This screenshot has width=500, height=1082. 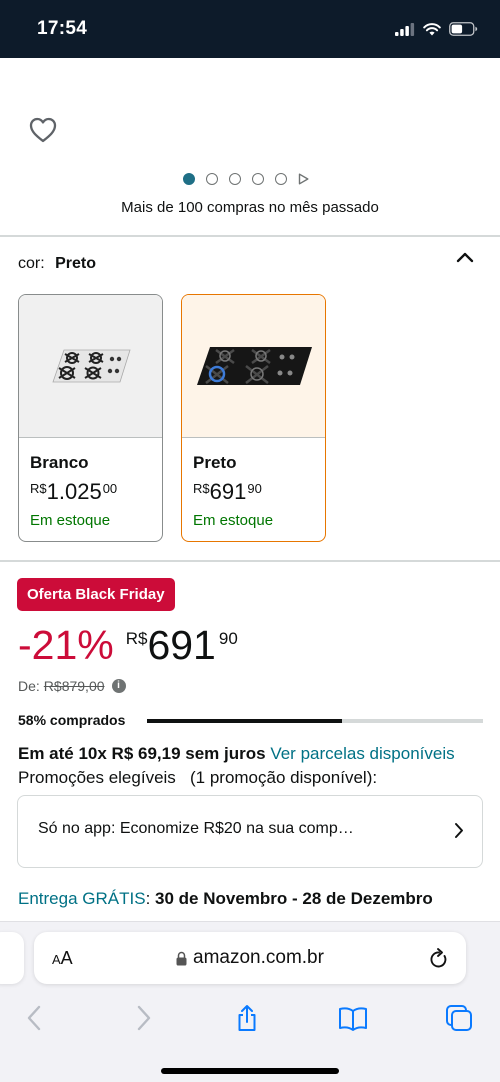 What do you see at coordinates (143, 1018) in the screenshot?
I see `forward-arrow-icon` at bounding box center [143, 1018].